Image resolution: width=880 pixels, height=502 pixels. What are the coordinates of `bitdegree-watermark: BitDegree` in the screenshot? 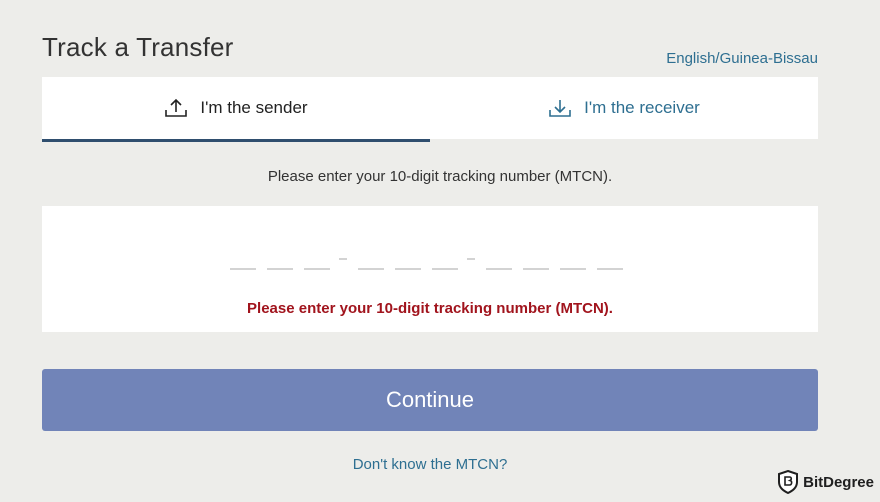 It's located at (825, 482).